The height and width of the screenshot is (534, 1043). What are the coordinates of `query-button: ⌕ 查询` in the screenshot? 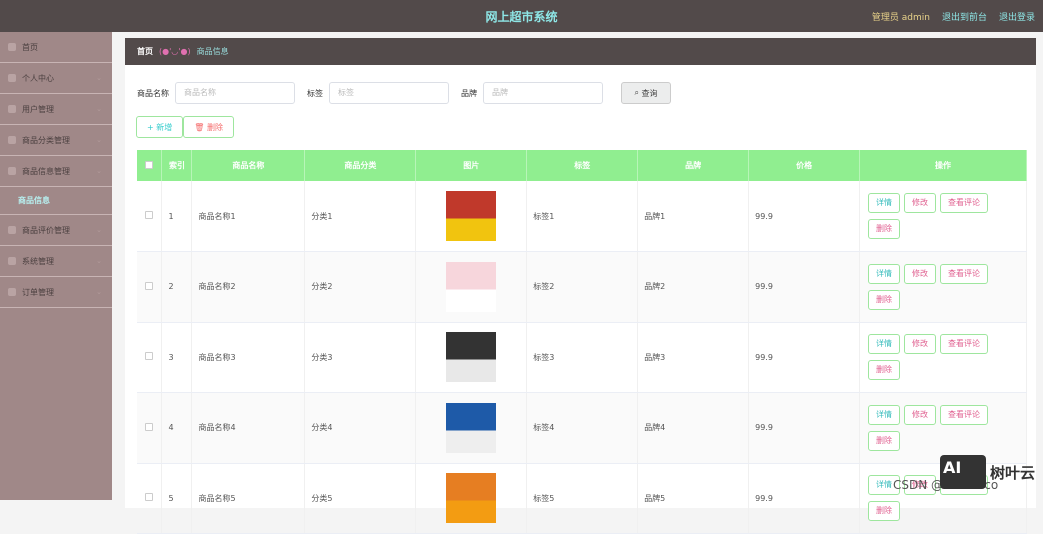 It's located at (646, 93).